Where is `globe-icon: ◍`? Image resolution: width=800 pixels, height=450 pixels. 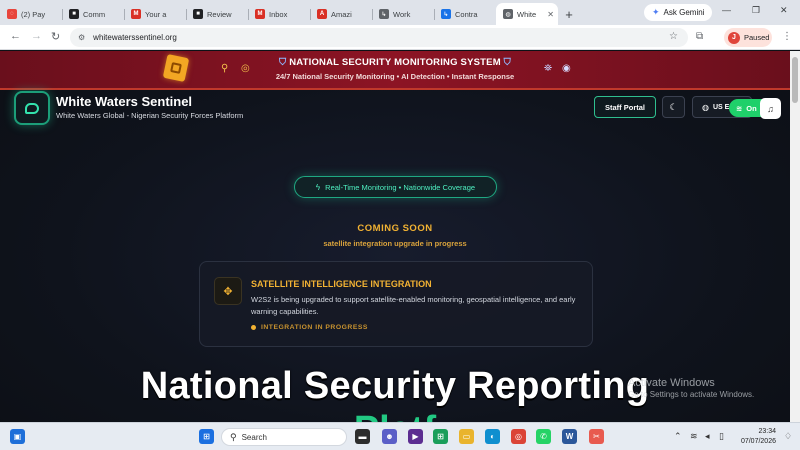
globe-icon: ◍ is located at coordinates (705, 107).